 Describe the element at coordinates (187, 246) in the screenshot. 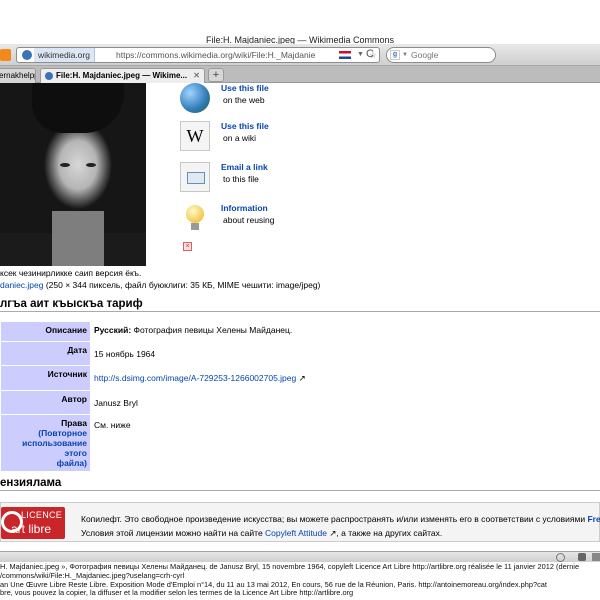

I see `close-icon: ×` at that location.